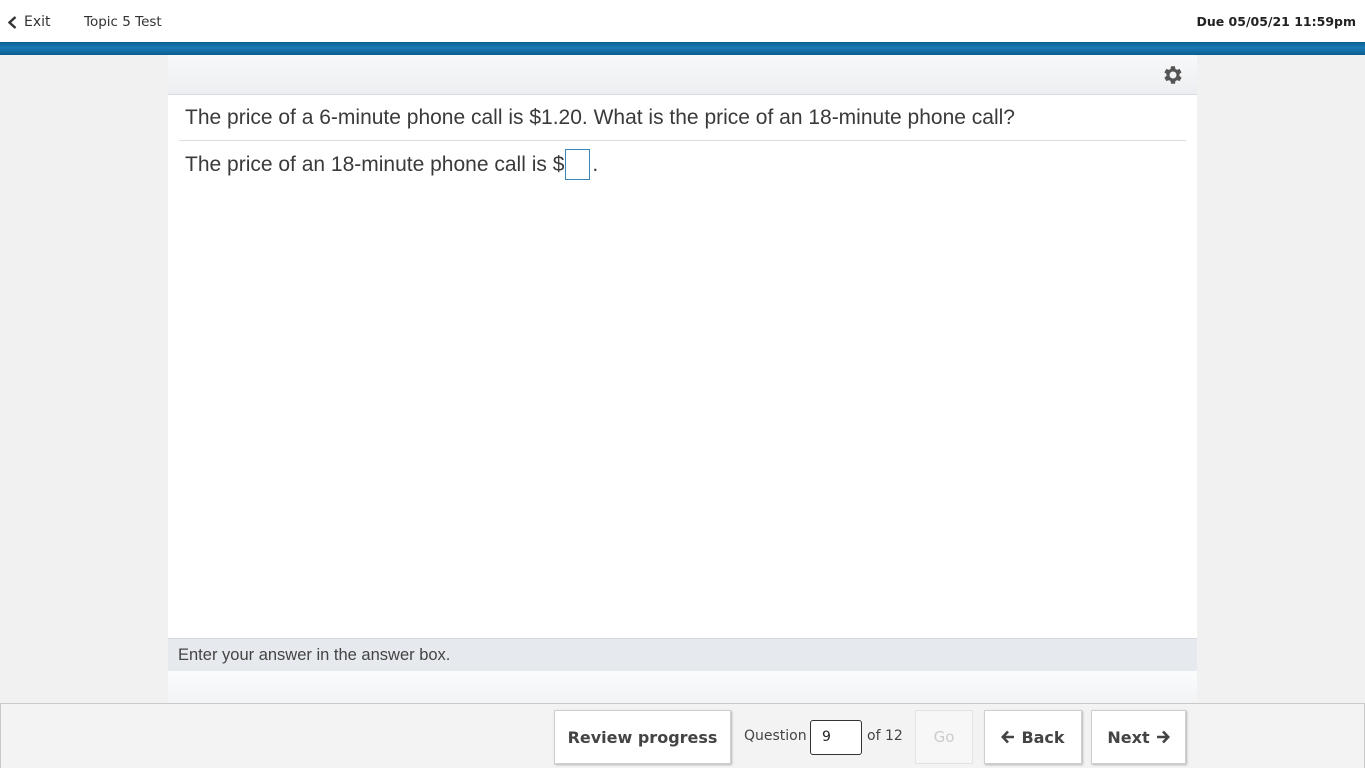  What do you see at coordinates (682, 48) in the screenshot?
I see `header-band` at bounding box center [682, 48].